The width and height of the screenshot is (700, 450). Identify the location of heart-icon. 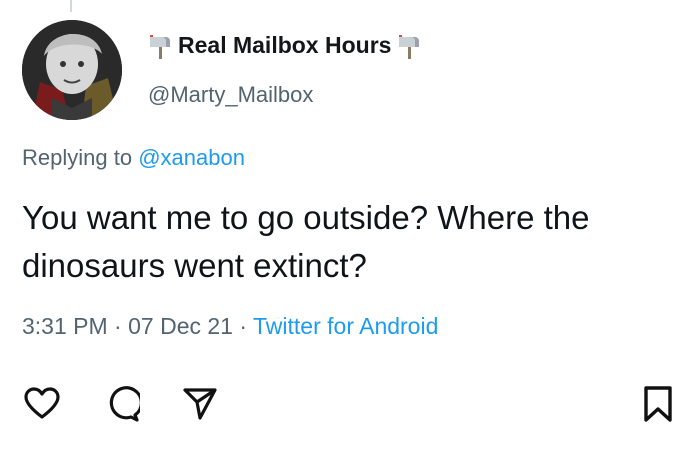
(42, 403).